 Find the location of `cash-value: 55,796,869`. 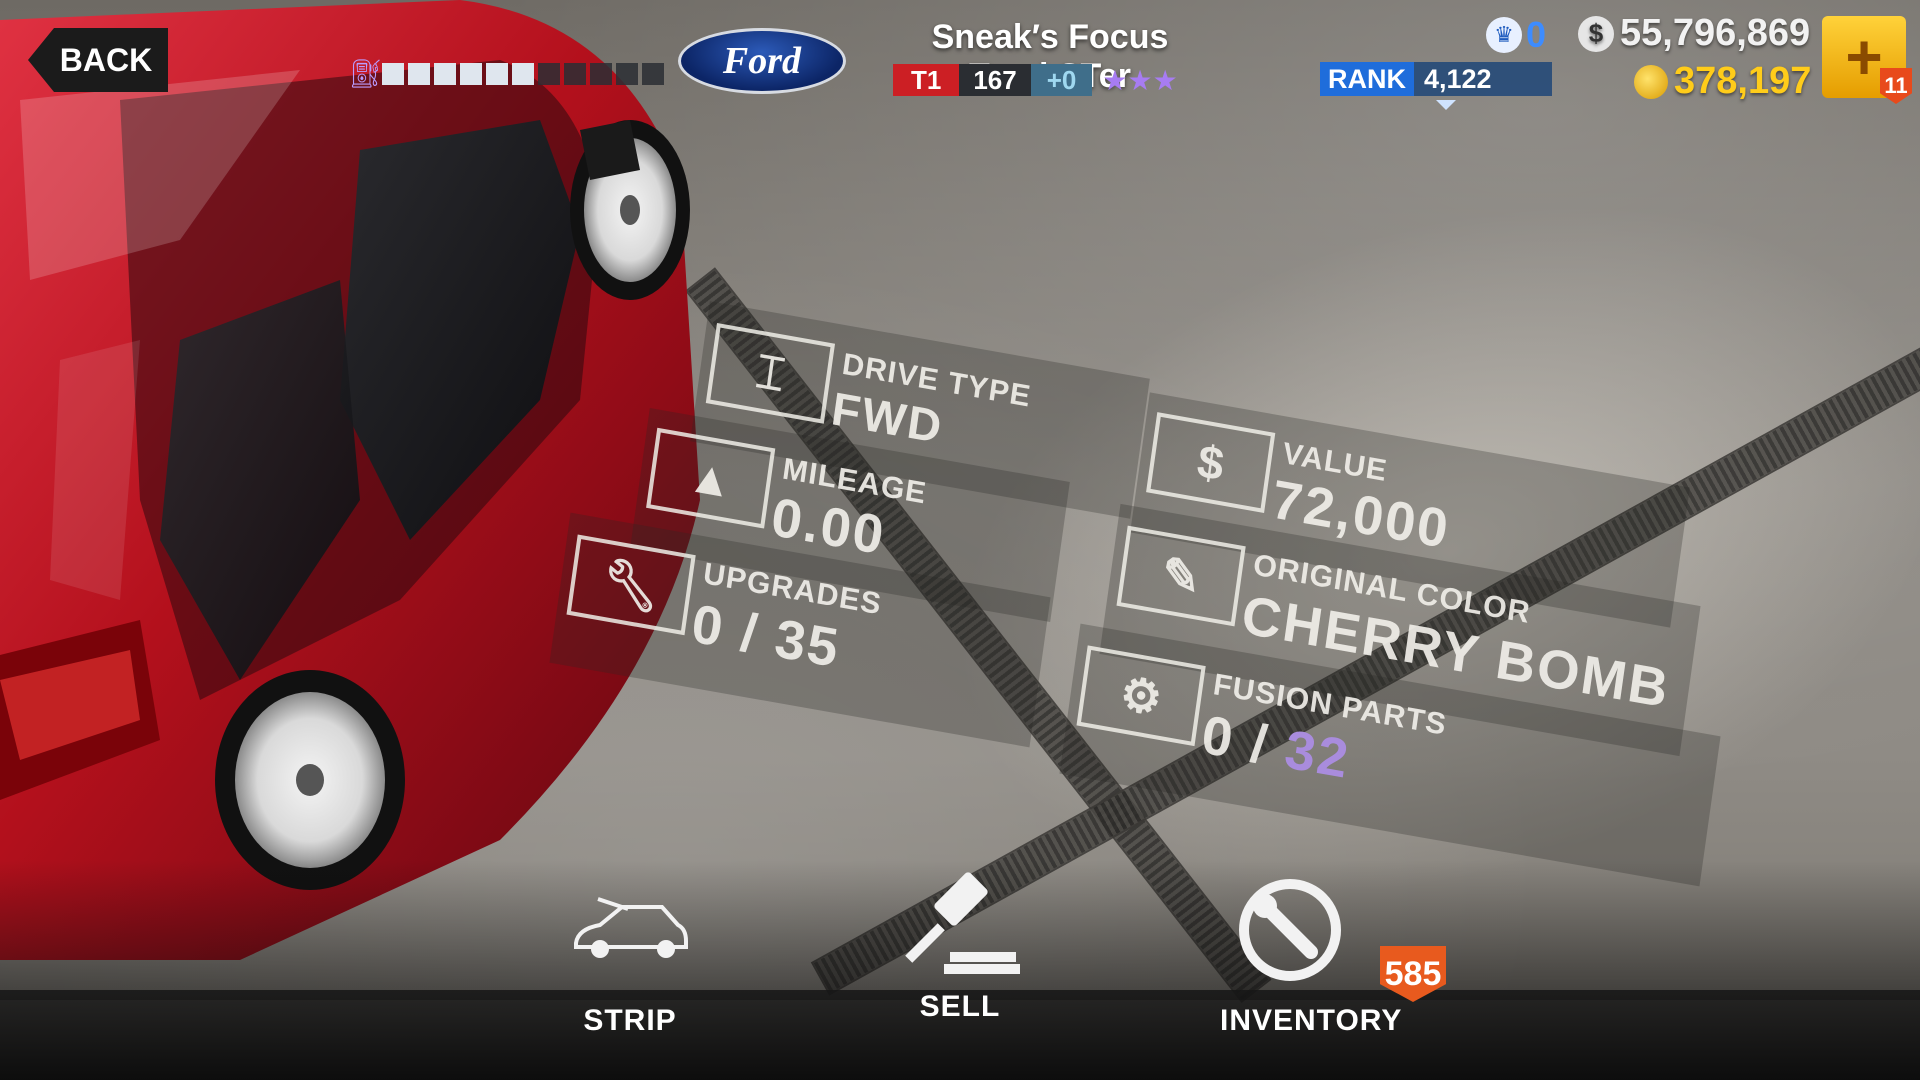

cash-value: 55,796,869 is located at coordinates (1715, 33).